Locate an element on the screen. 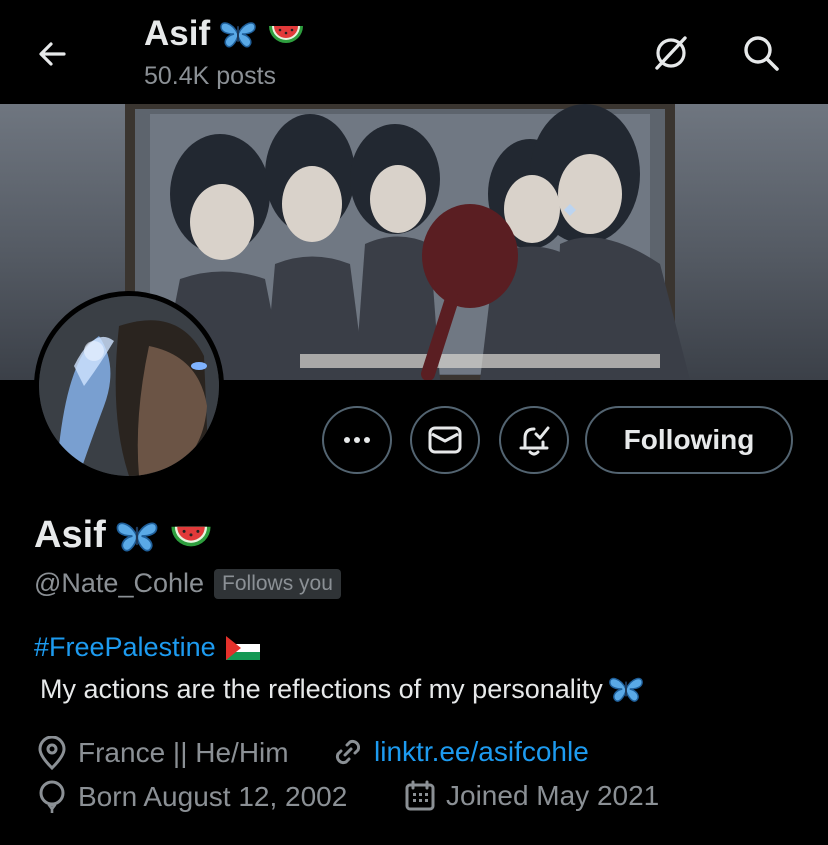  handle: @Nate_Cohle is located at coordinates (119, 583).